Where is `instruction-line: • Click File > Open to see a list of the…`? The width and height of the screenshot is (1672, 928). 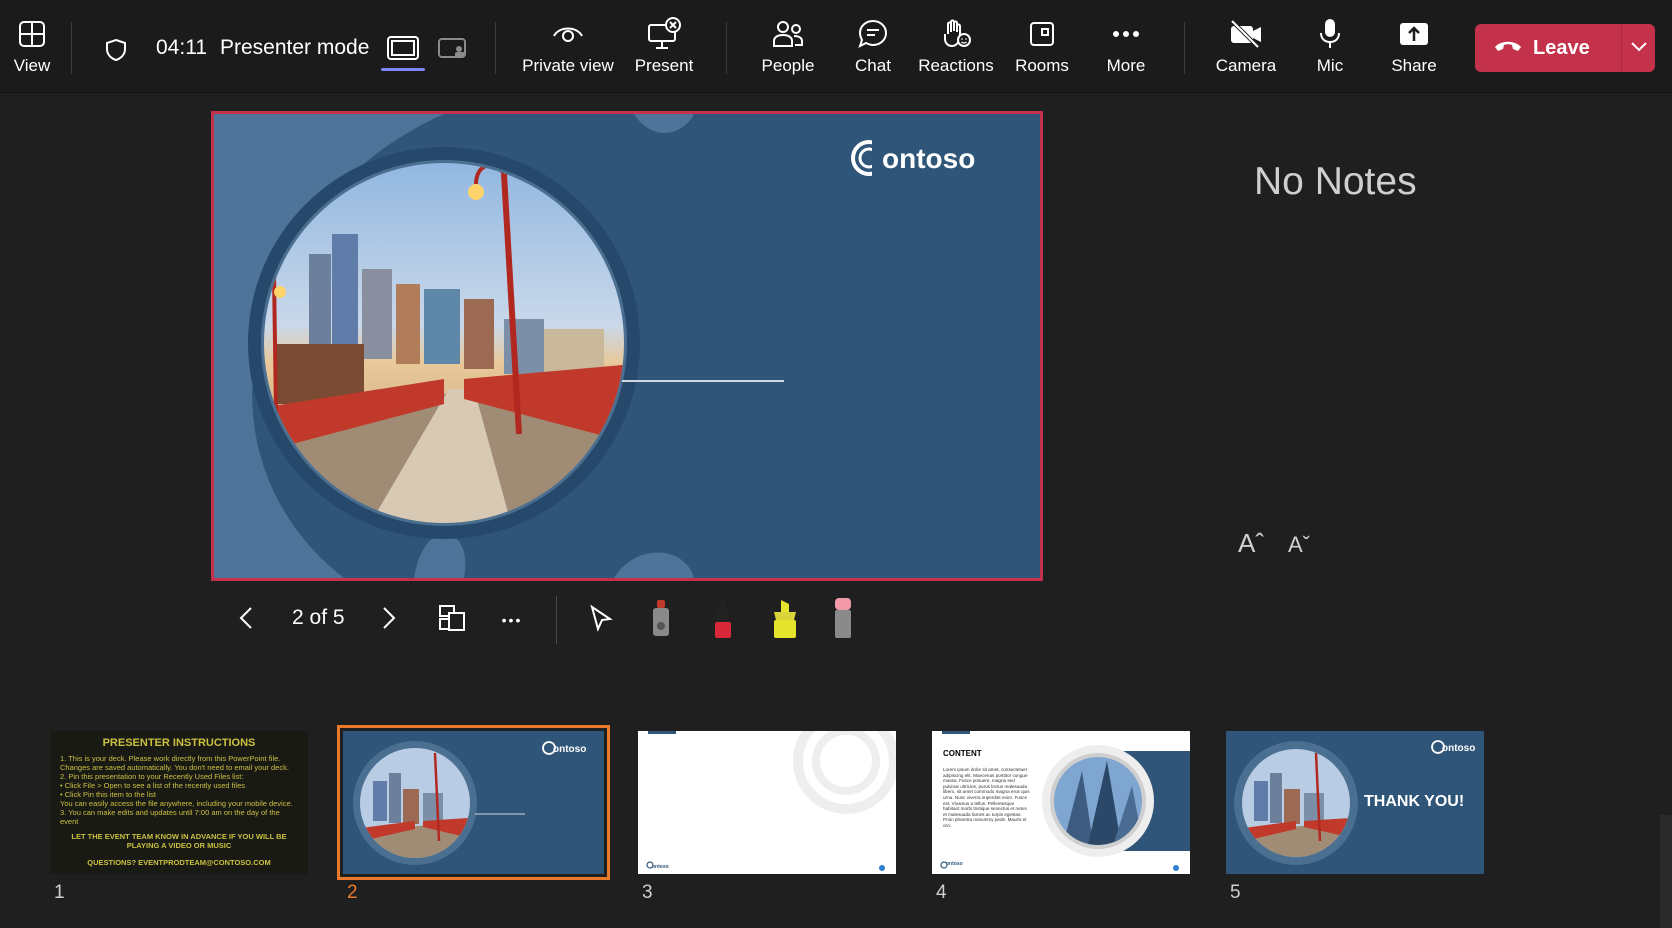 instruction-line: • Click File > Open to see a list of the… is located at coordinates (153, 785).